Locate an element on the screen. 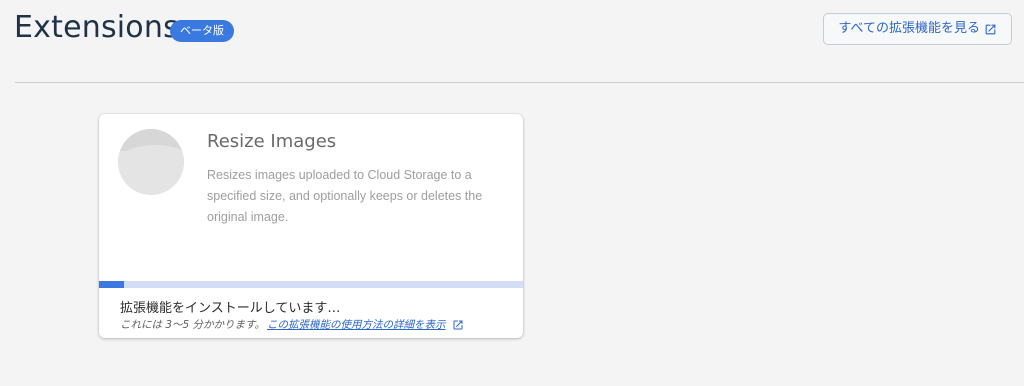 The image size is (1024, 386). extension-name: Resize Images is located at coordinates (272, 141).